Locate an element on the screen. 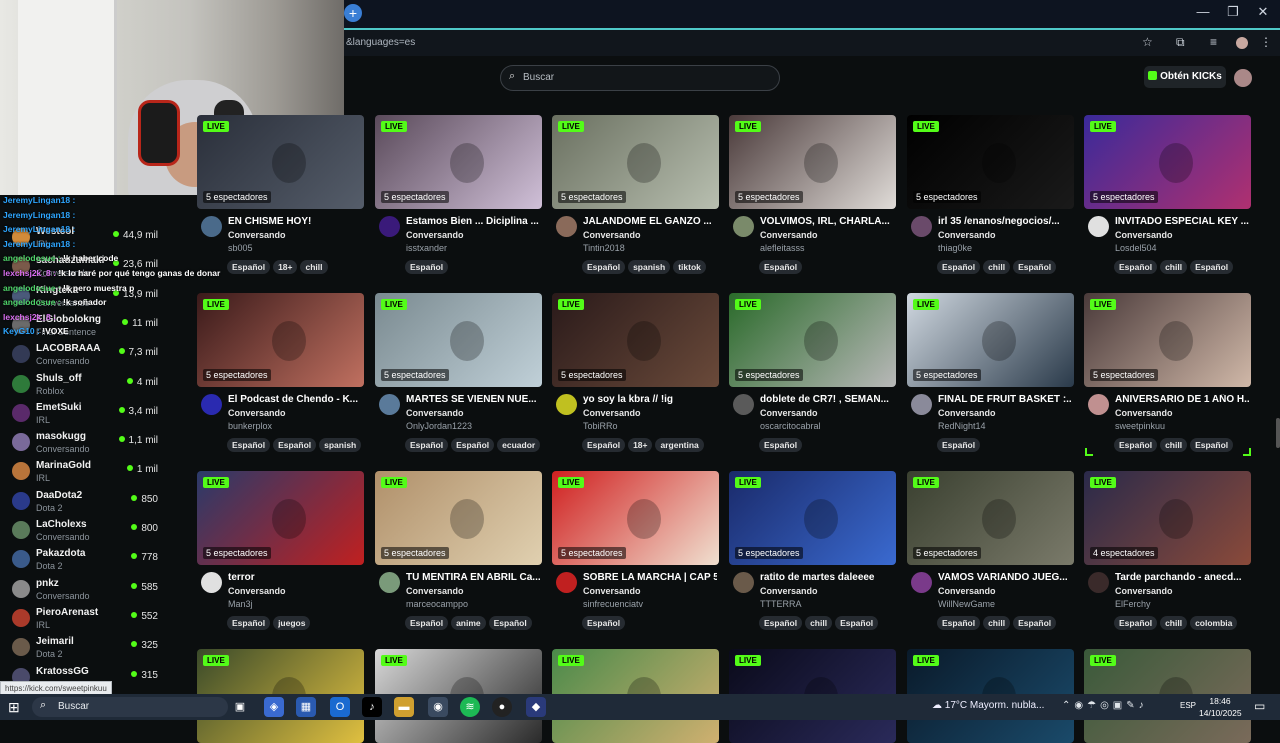 The image size is (1280, 743). sidebar-channel-item: LaCholexs Conversando 800 is located at coordinates (92, 531).